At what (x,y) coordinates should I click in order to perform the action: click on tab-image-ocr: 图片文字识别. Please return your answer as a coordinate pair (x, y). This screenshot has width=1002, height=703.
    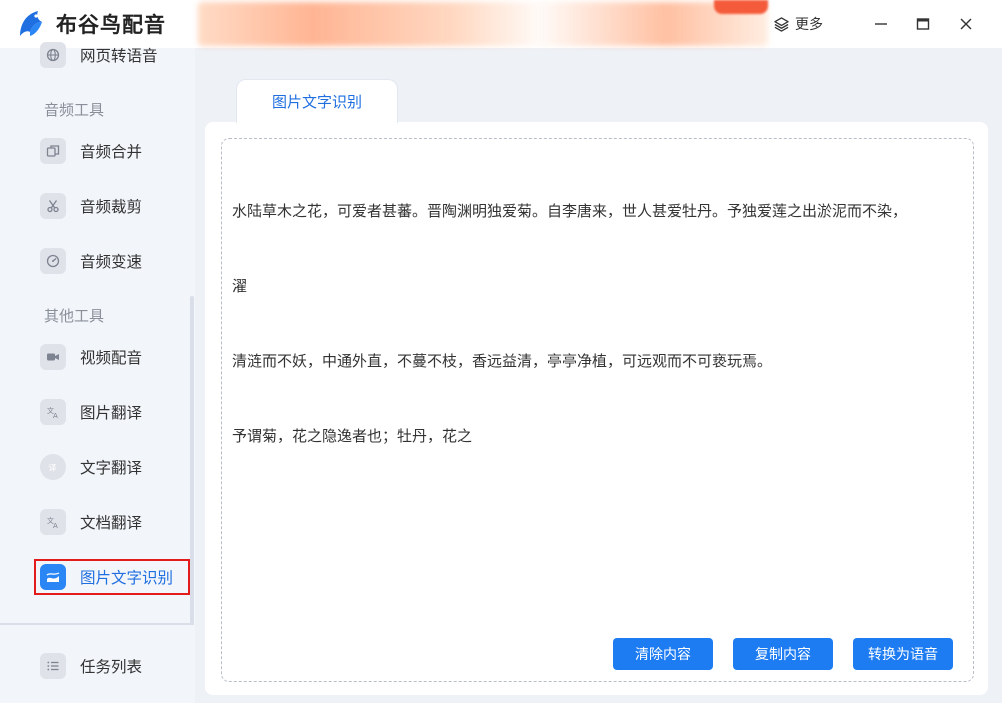
    Looking at the image, I should click on (317, 101).